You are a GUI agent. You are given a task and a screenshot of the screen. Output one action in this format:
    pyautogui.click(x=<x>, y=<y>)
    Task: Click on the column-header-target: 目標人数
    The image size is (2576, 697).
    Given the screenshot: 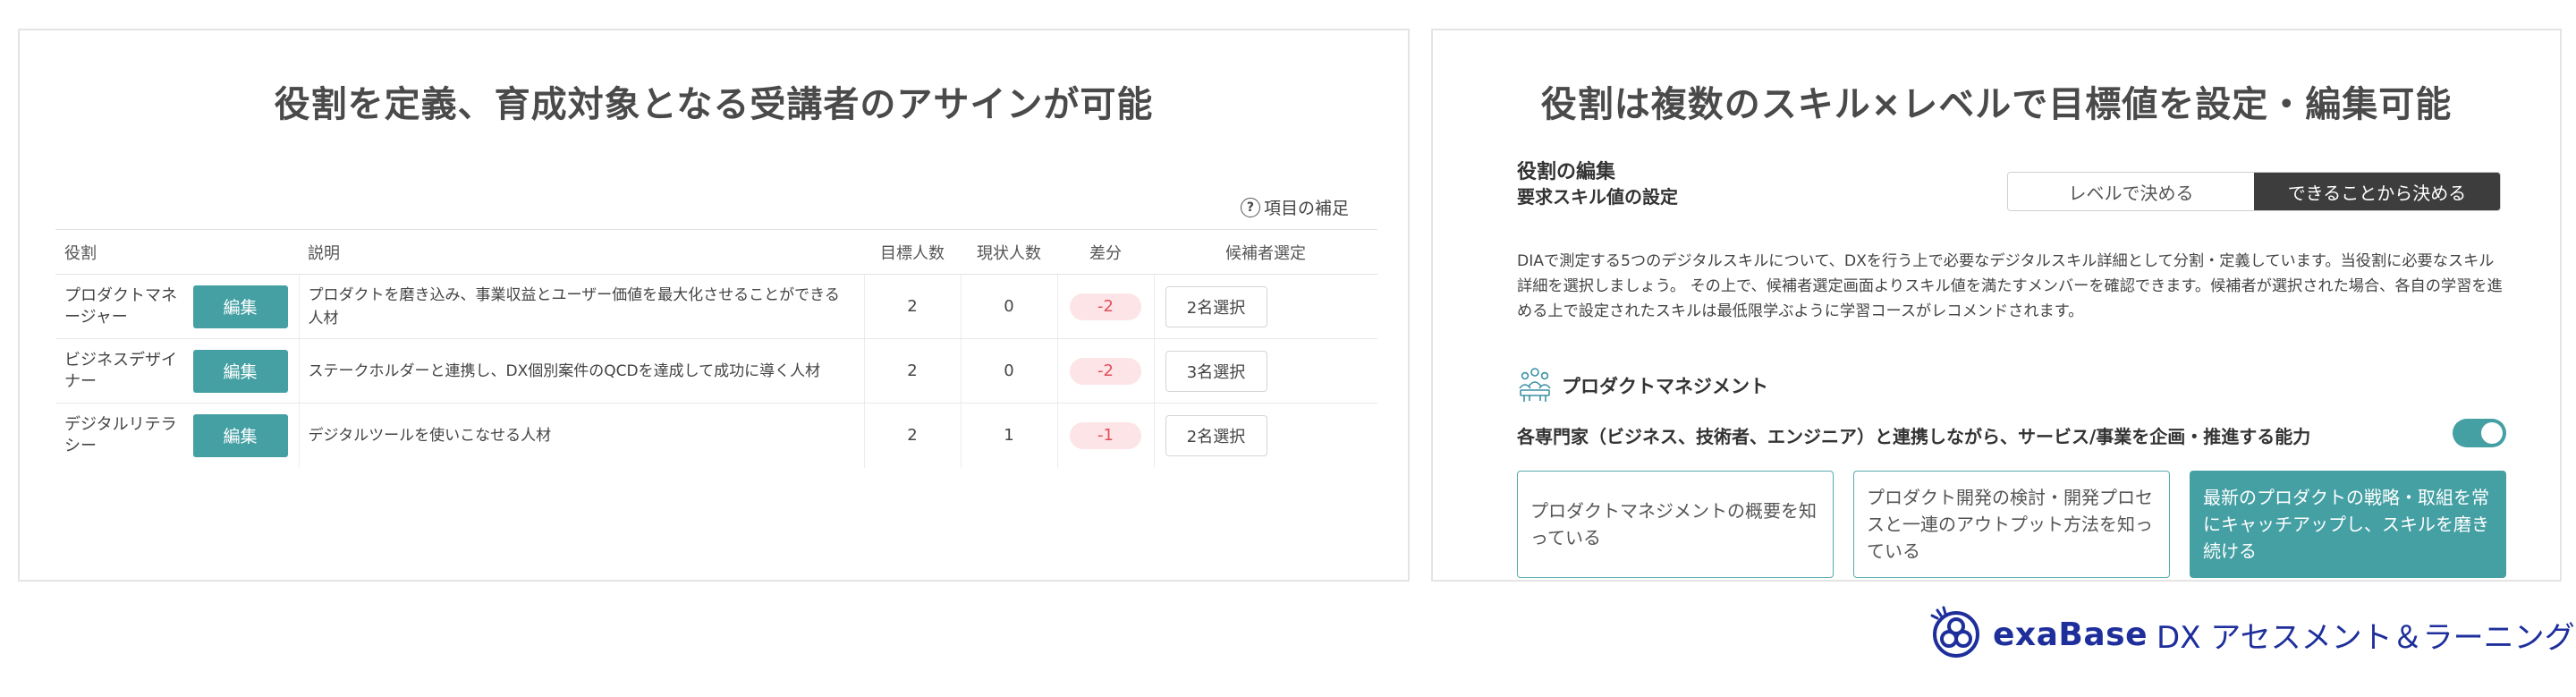 What is the action you would take?
    pyautogui.click(x=912, y=252)
    